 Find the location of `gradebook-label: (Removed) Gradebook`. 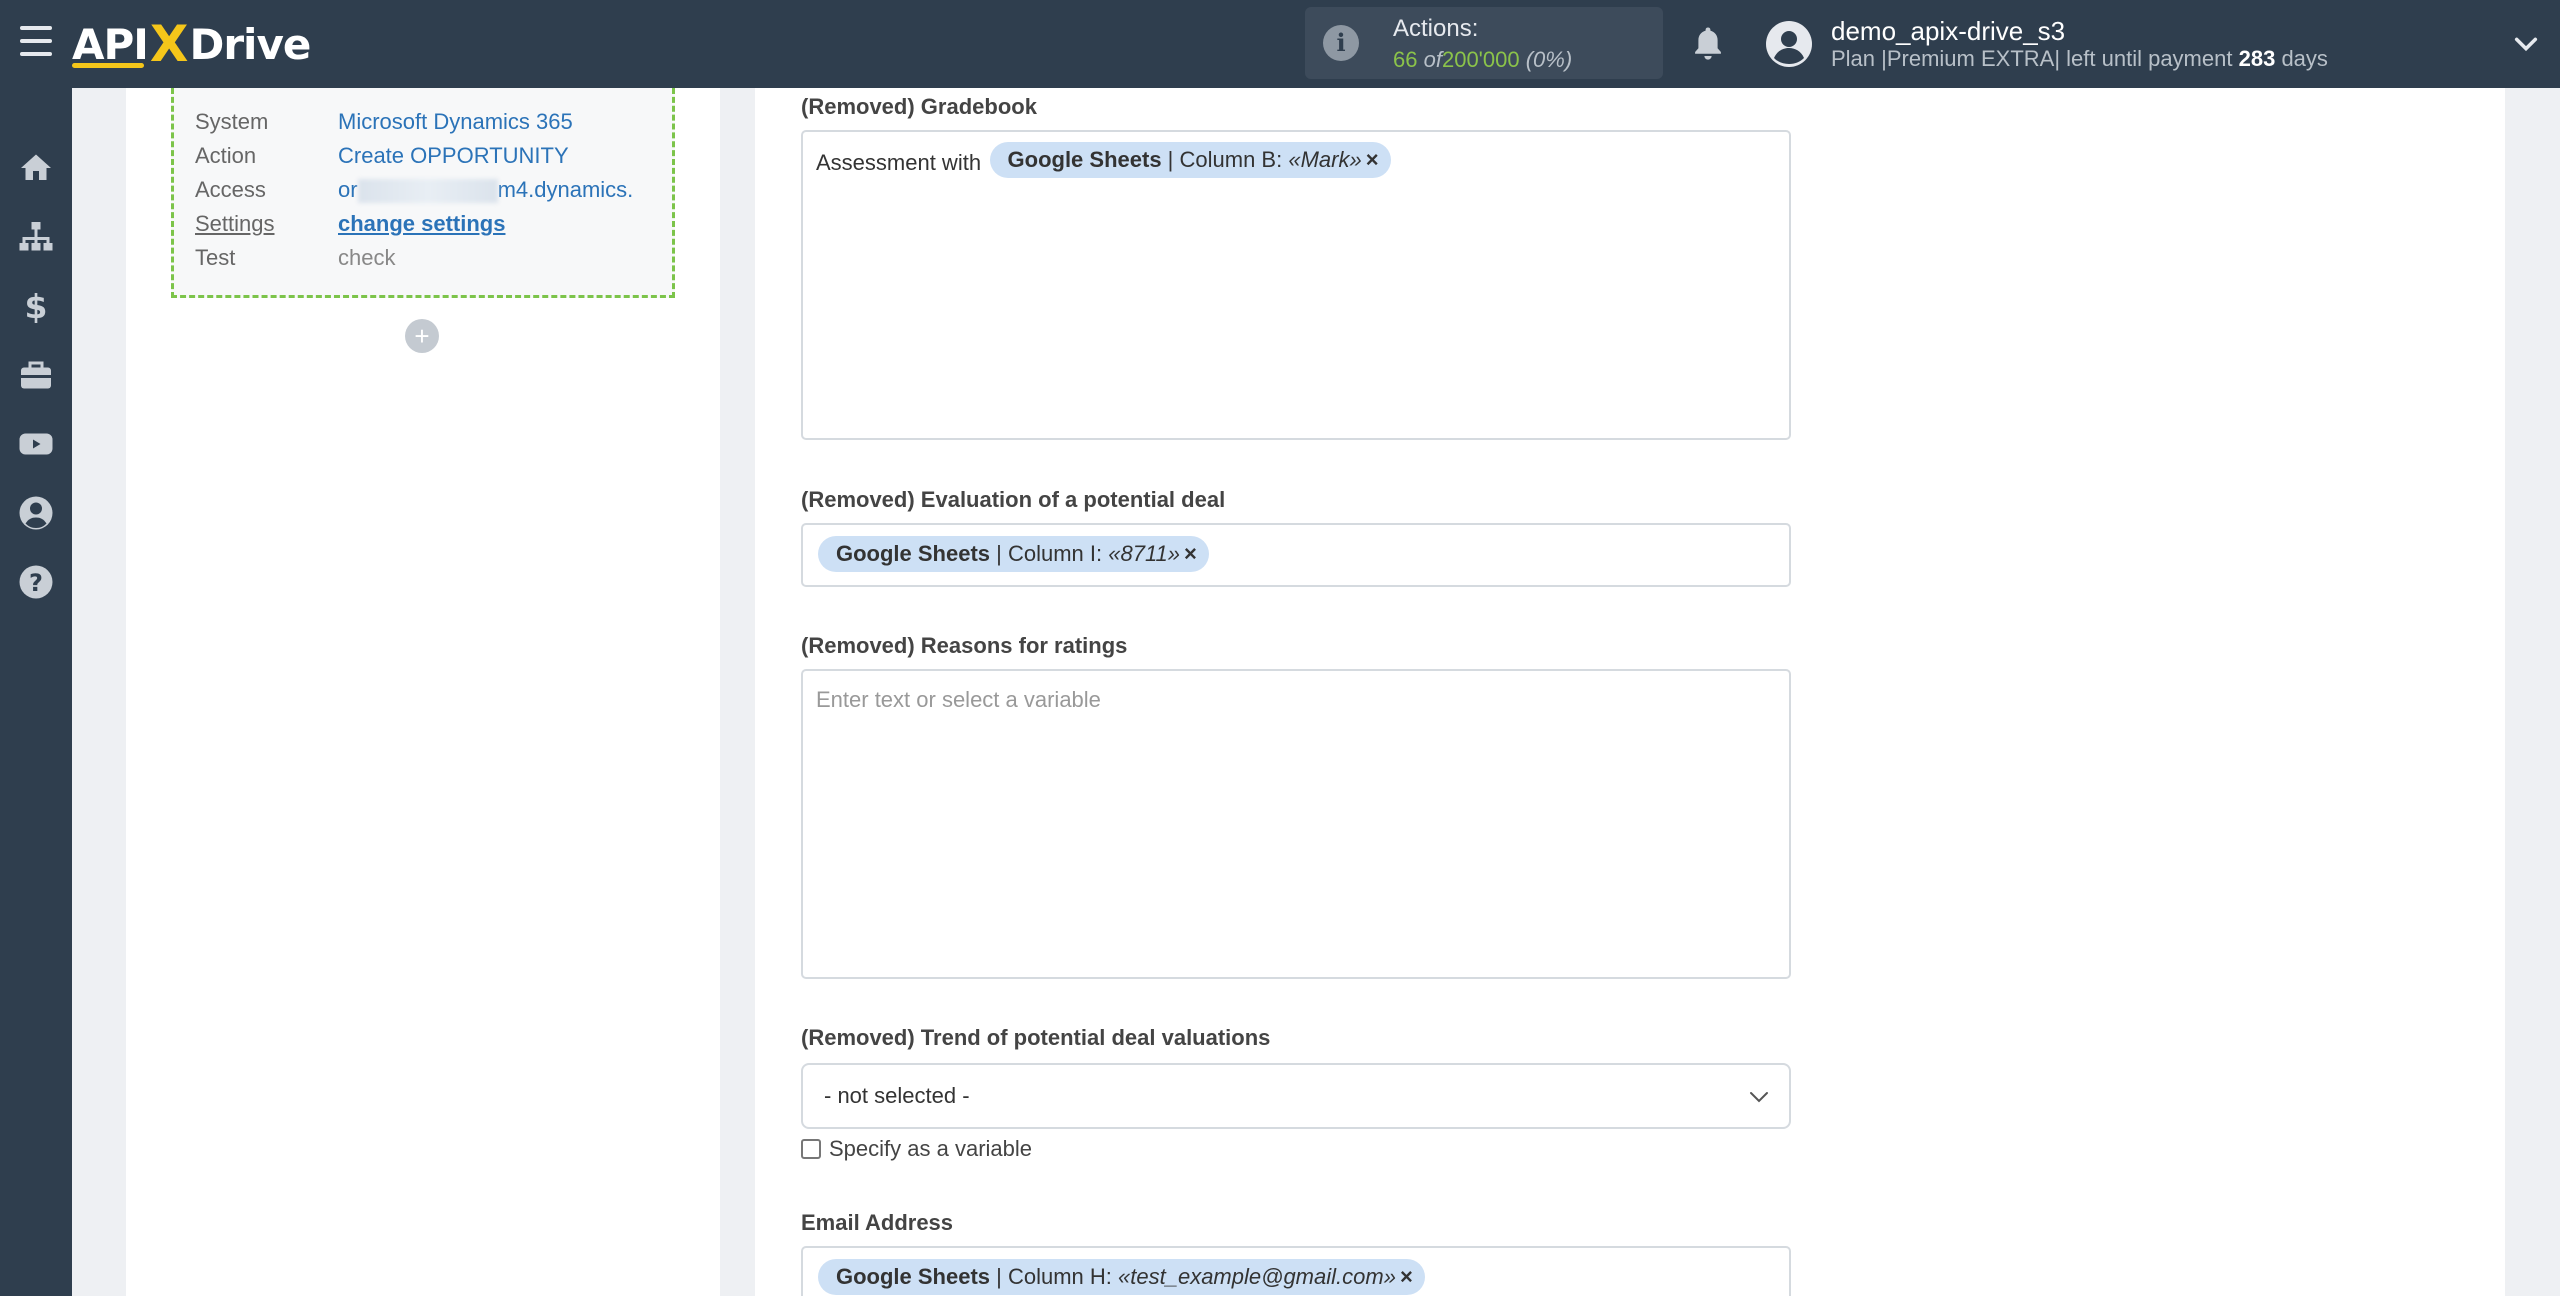

gradebook-label: (Removed) Gradebook is located at coordinates (919, 106).